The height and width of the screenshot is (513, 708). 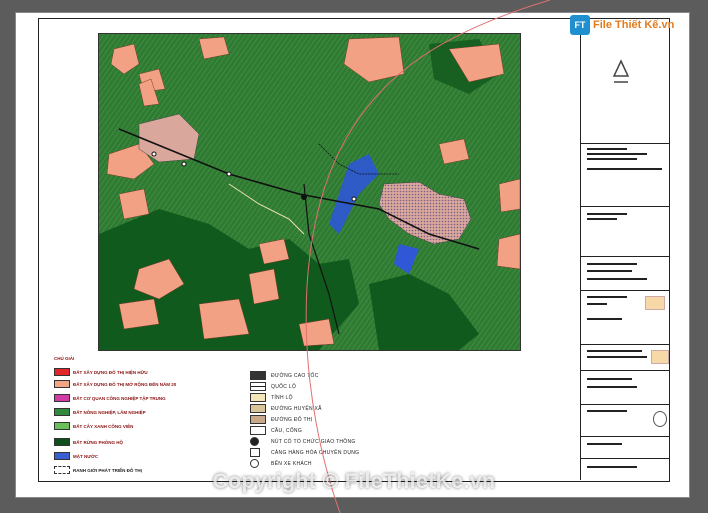 What do you see at coordinates (93, 426) in the screenshot?
I see `legend-item: ĐẤT CÂY XANH CÔNG VIÊN` at bounding box center [93, 426].